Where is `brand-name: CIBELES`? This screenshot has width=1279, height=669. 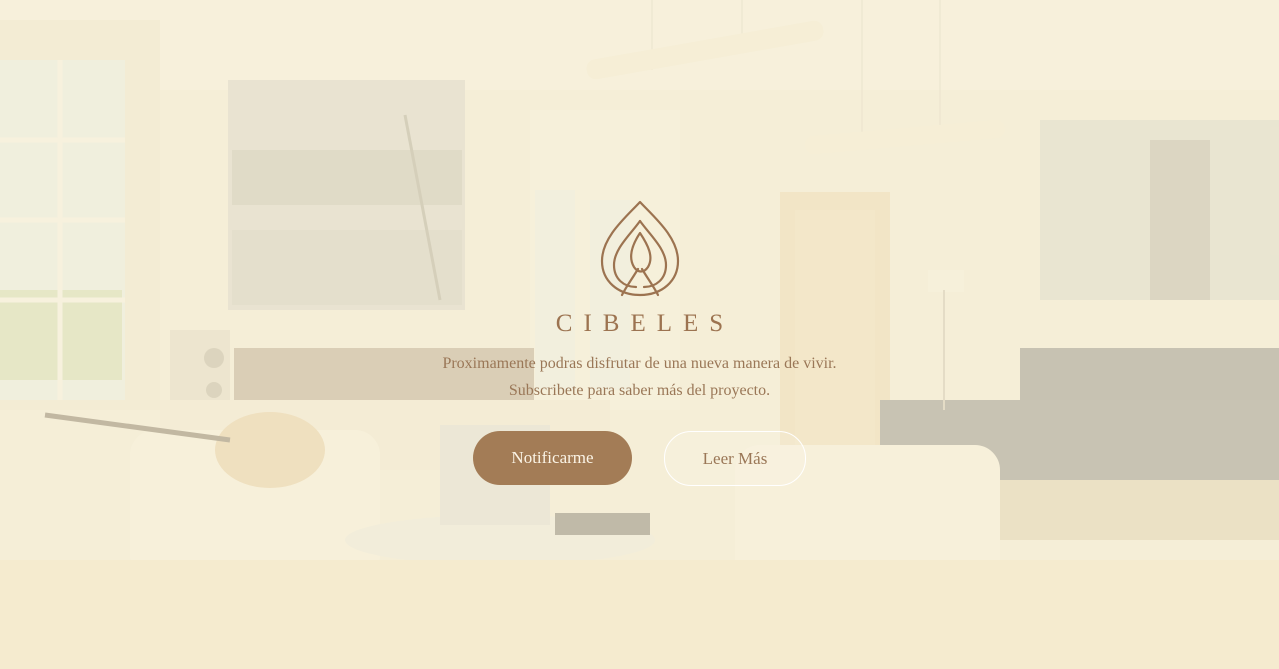 brand-name: CIBELES is located at coordinates (645, 323).